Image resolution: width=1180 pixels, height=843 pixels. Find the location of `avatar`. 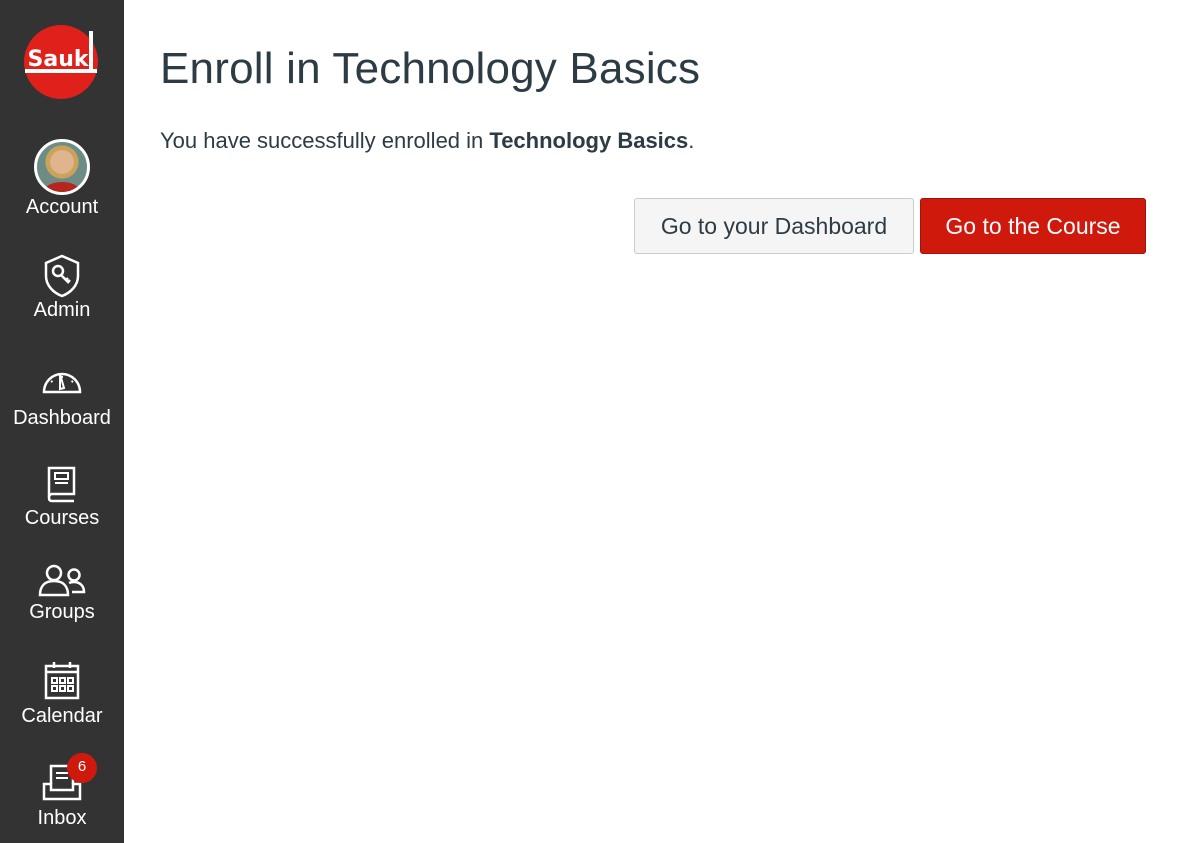

avatar is located at coordinates (62, 167).